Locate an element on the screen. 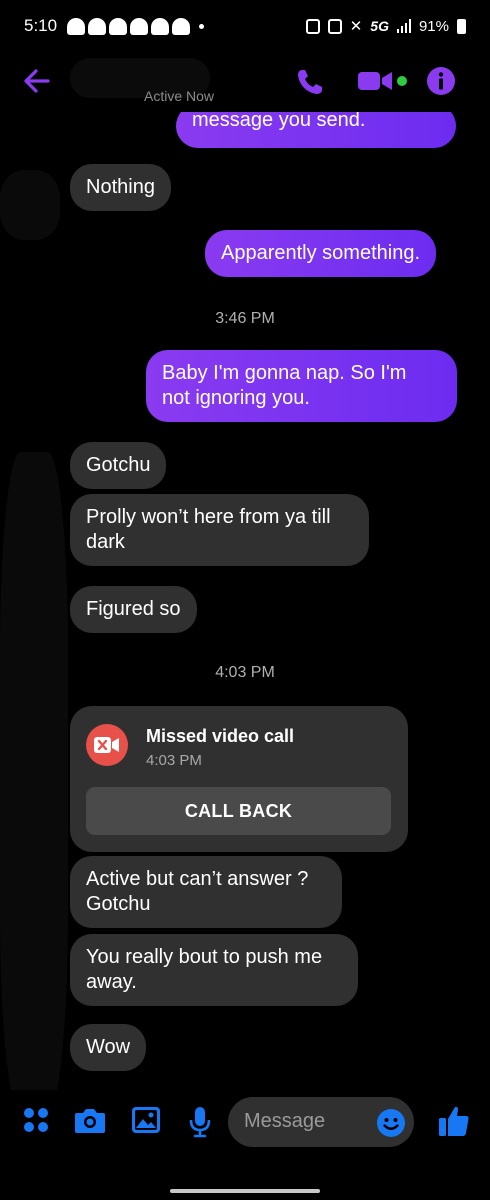 The width and height of the screenshot is (490, 1200). network-type: 5G is located at coordinates (379, 26).